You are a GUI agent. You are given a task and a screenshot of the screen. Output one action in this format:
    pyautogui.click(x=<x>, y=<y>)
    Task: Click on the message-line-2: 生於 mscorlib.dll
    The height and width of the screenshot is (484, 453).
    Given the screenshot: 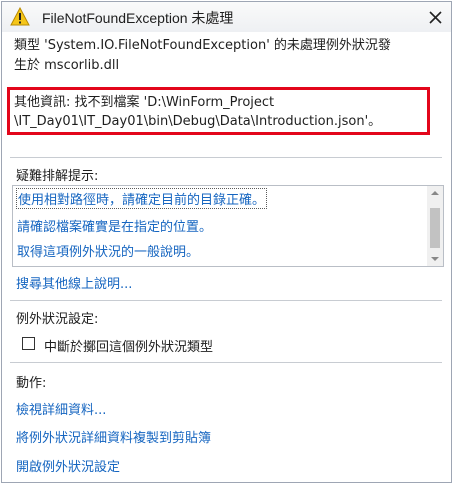 What is the action you would take?
    pyautogui.click(x=67, y=65)
    